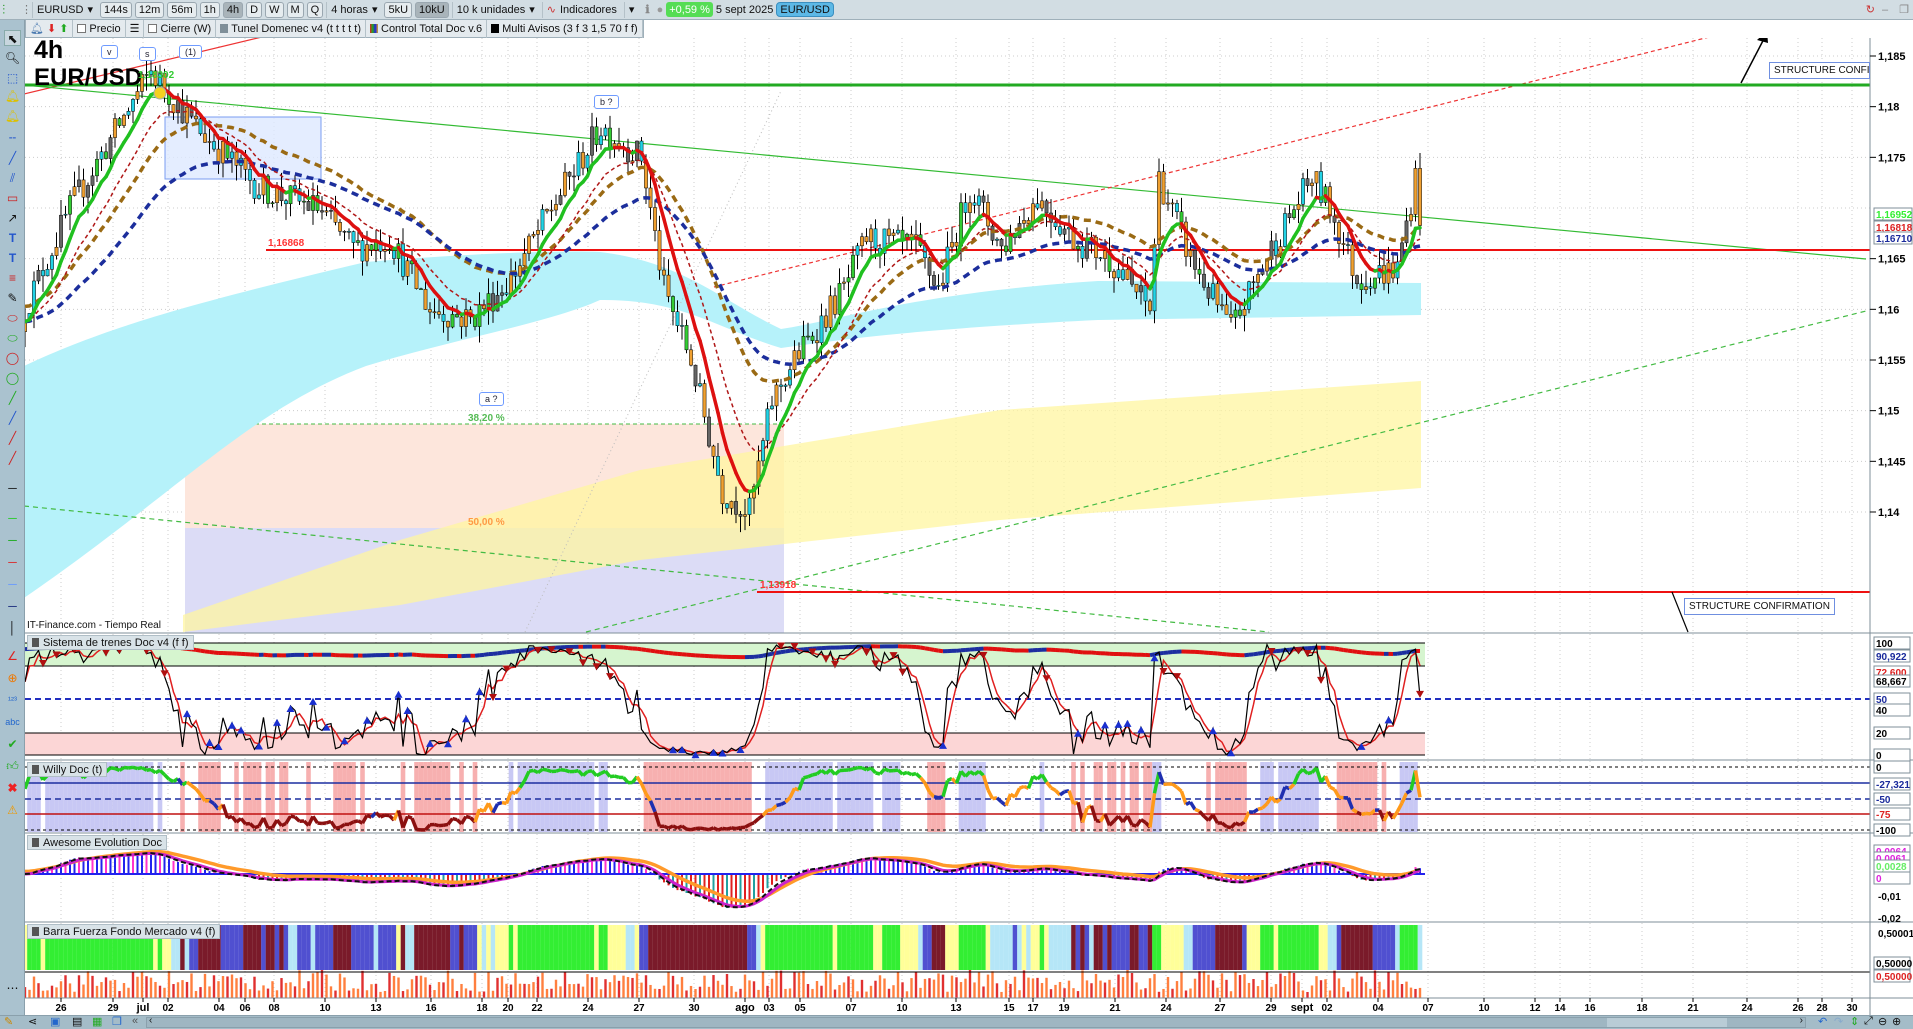 This screenshot has height=1029, width=1913. What do you see at coordinates (97, 1021) in the screenshot?
I see `grid-icon: ▦` at bounding box center [97, 1021].